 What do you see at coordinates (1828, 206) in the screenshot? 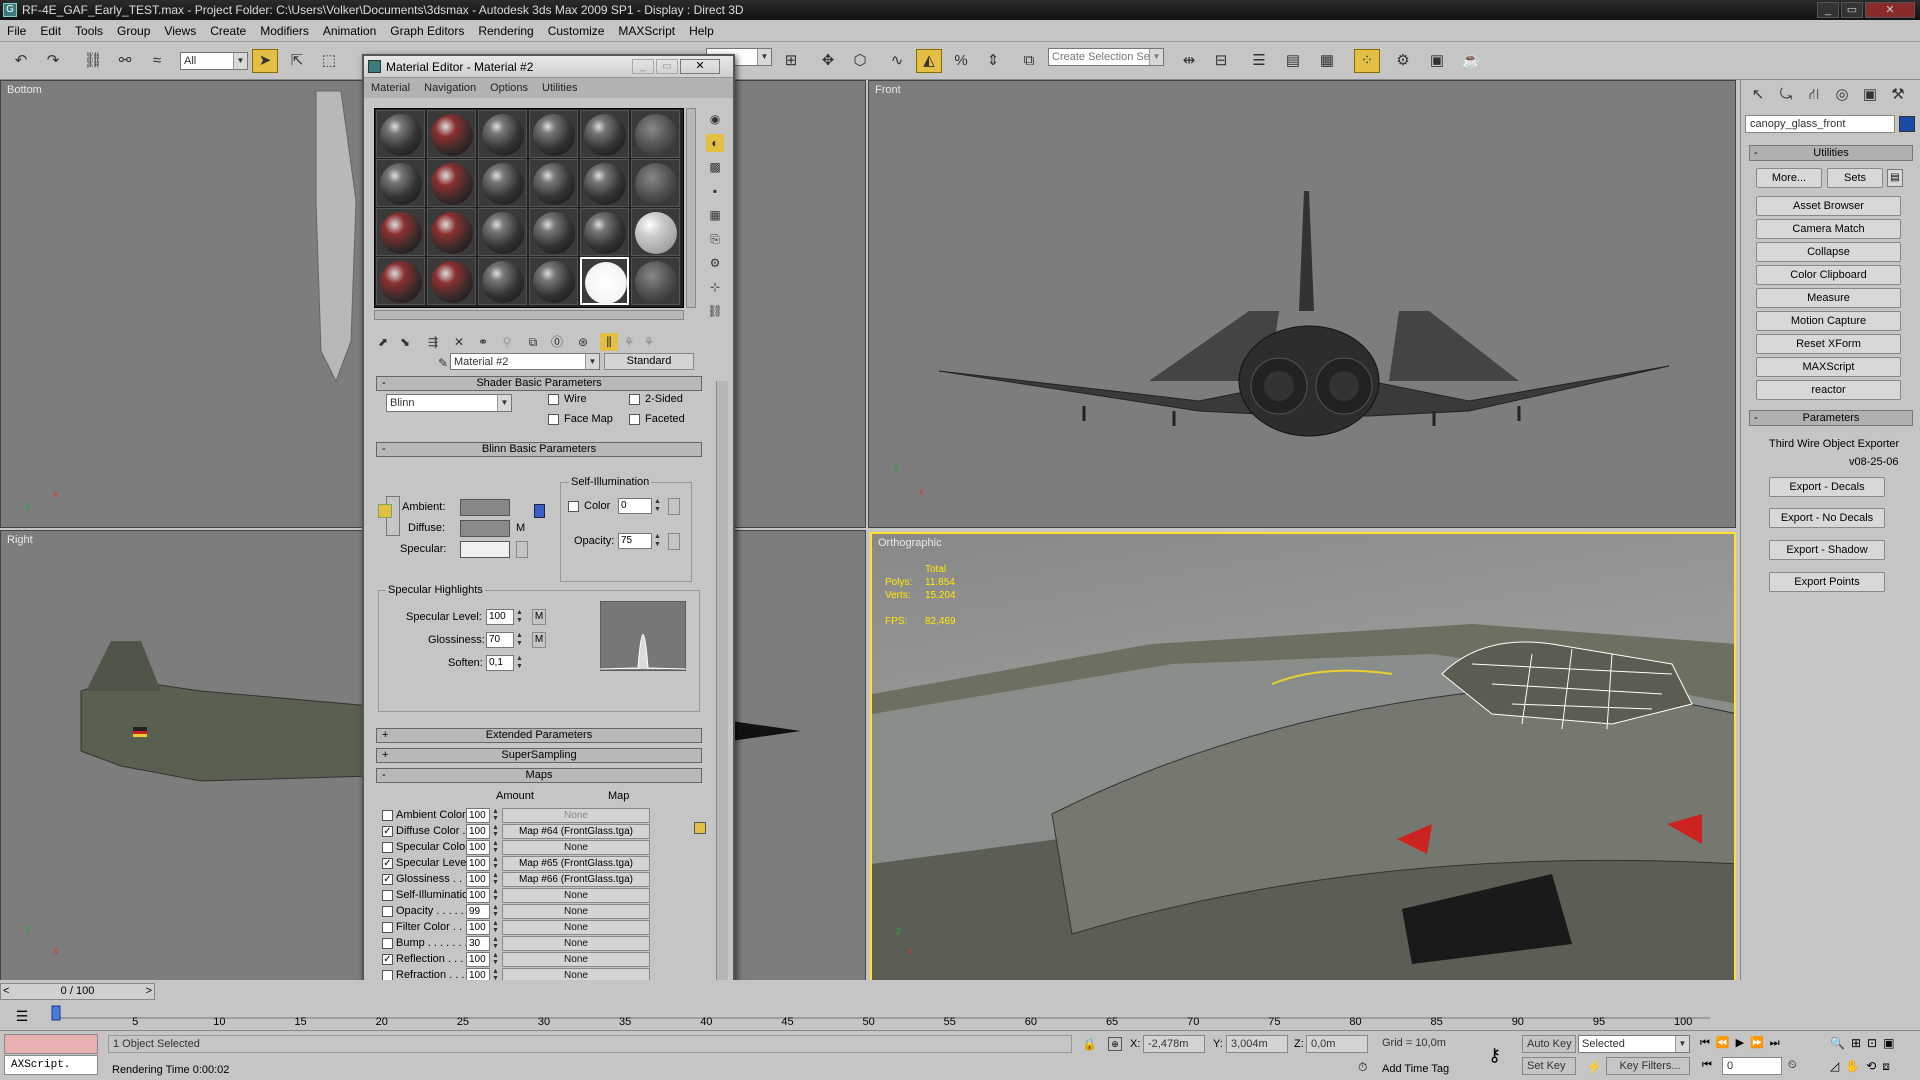
I see `utility-button-asset-browser: Asset Browser` at bounding box center [1828, 206].